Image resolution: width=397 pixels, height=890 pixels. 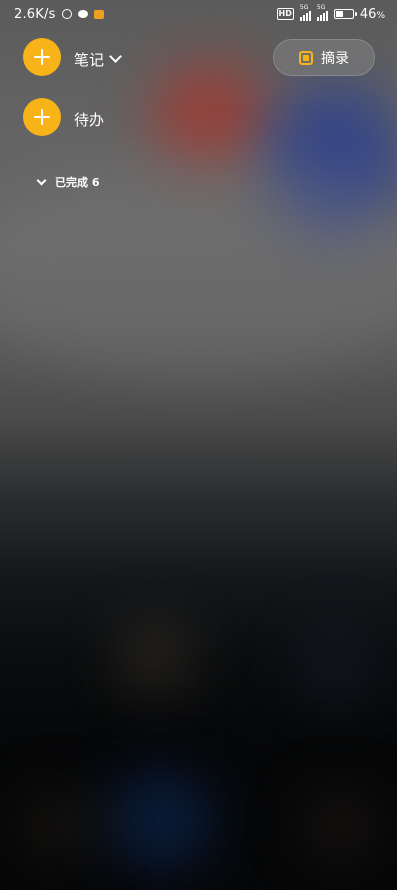 I want to click on battery-percent: 46%, so click(x=372, y=14).